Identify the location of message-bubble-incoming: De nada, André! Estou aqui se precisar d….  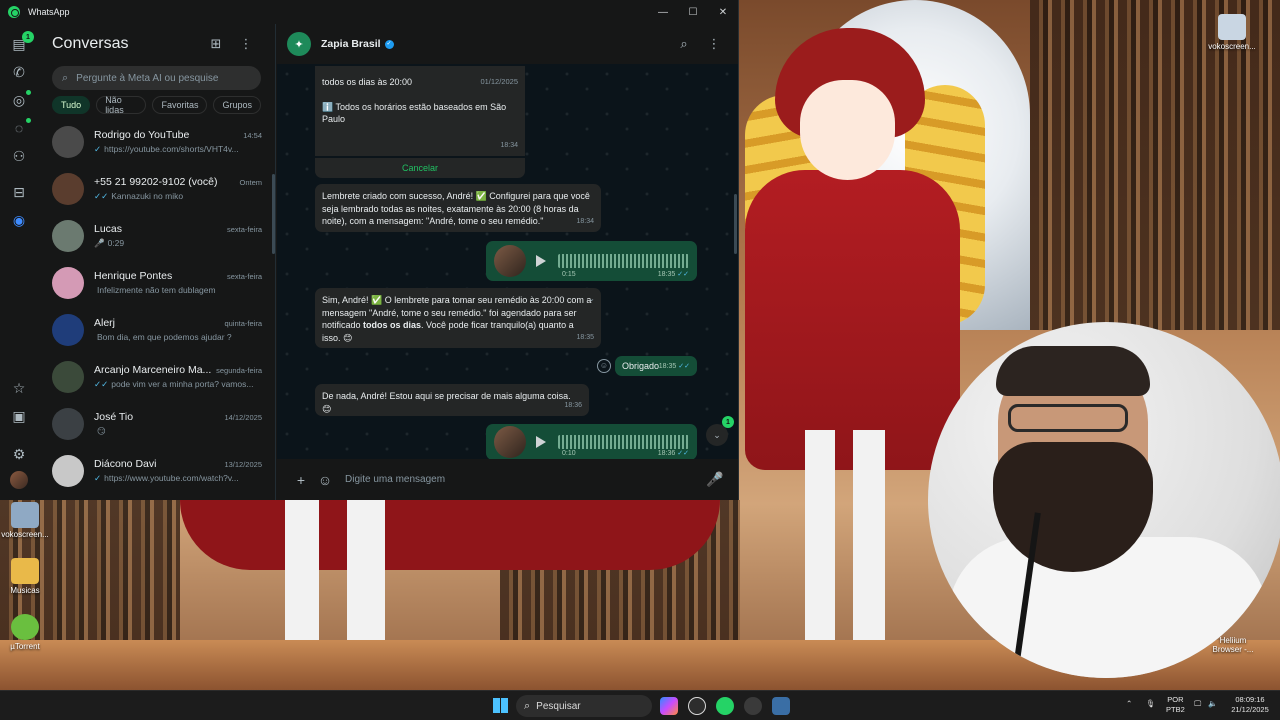
(452, 400).